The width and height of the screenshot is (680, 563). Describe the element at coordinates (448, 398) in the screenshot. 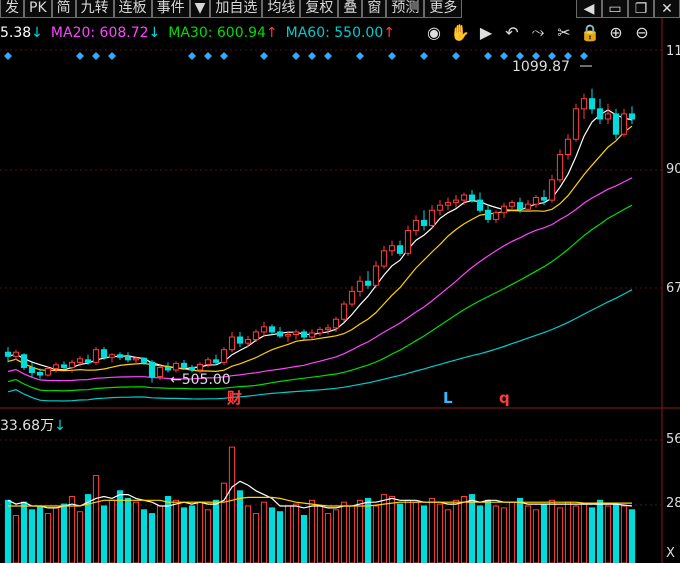

I see `event-l: L` at that location.